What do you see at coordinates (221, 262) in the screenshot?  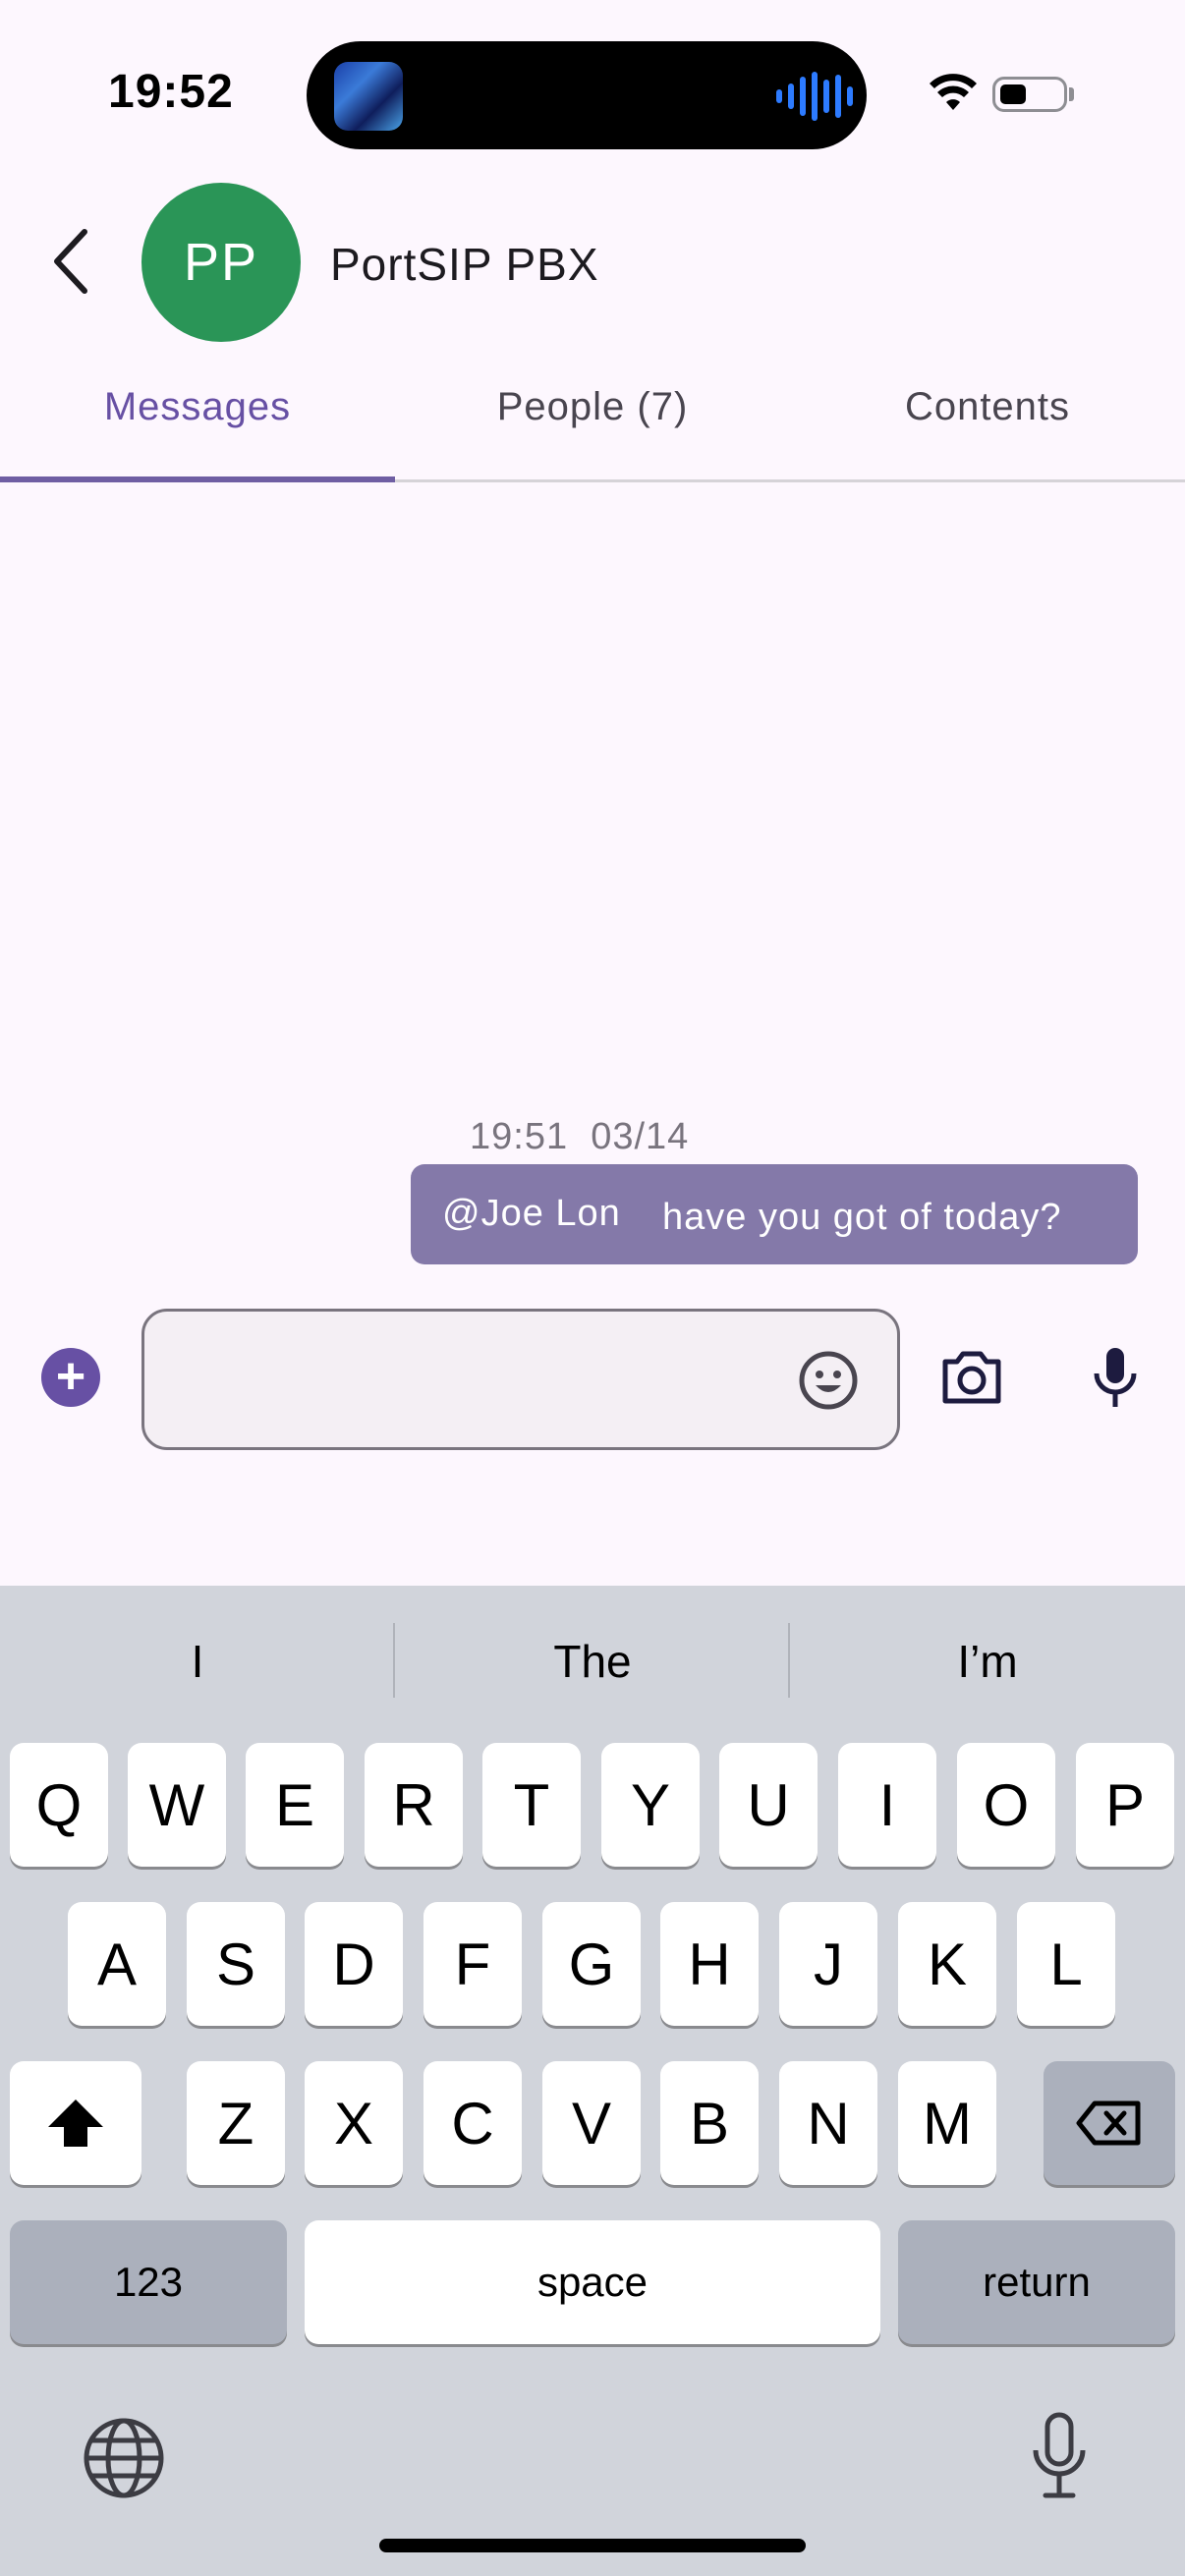 I see `avatar: PP` at bounding box center [221, 262].